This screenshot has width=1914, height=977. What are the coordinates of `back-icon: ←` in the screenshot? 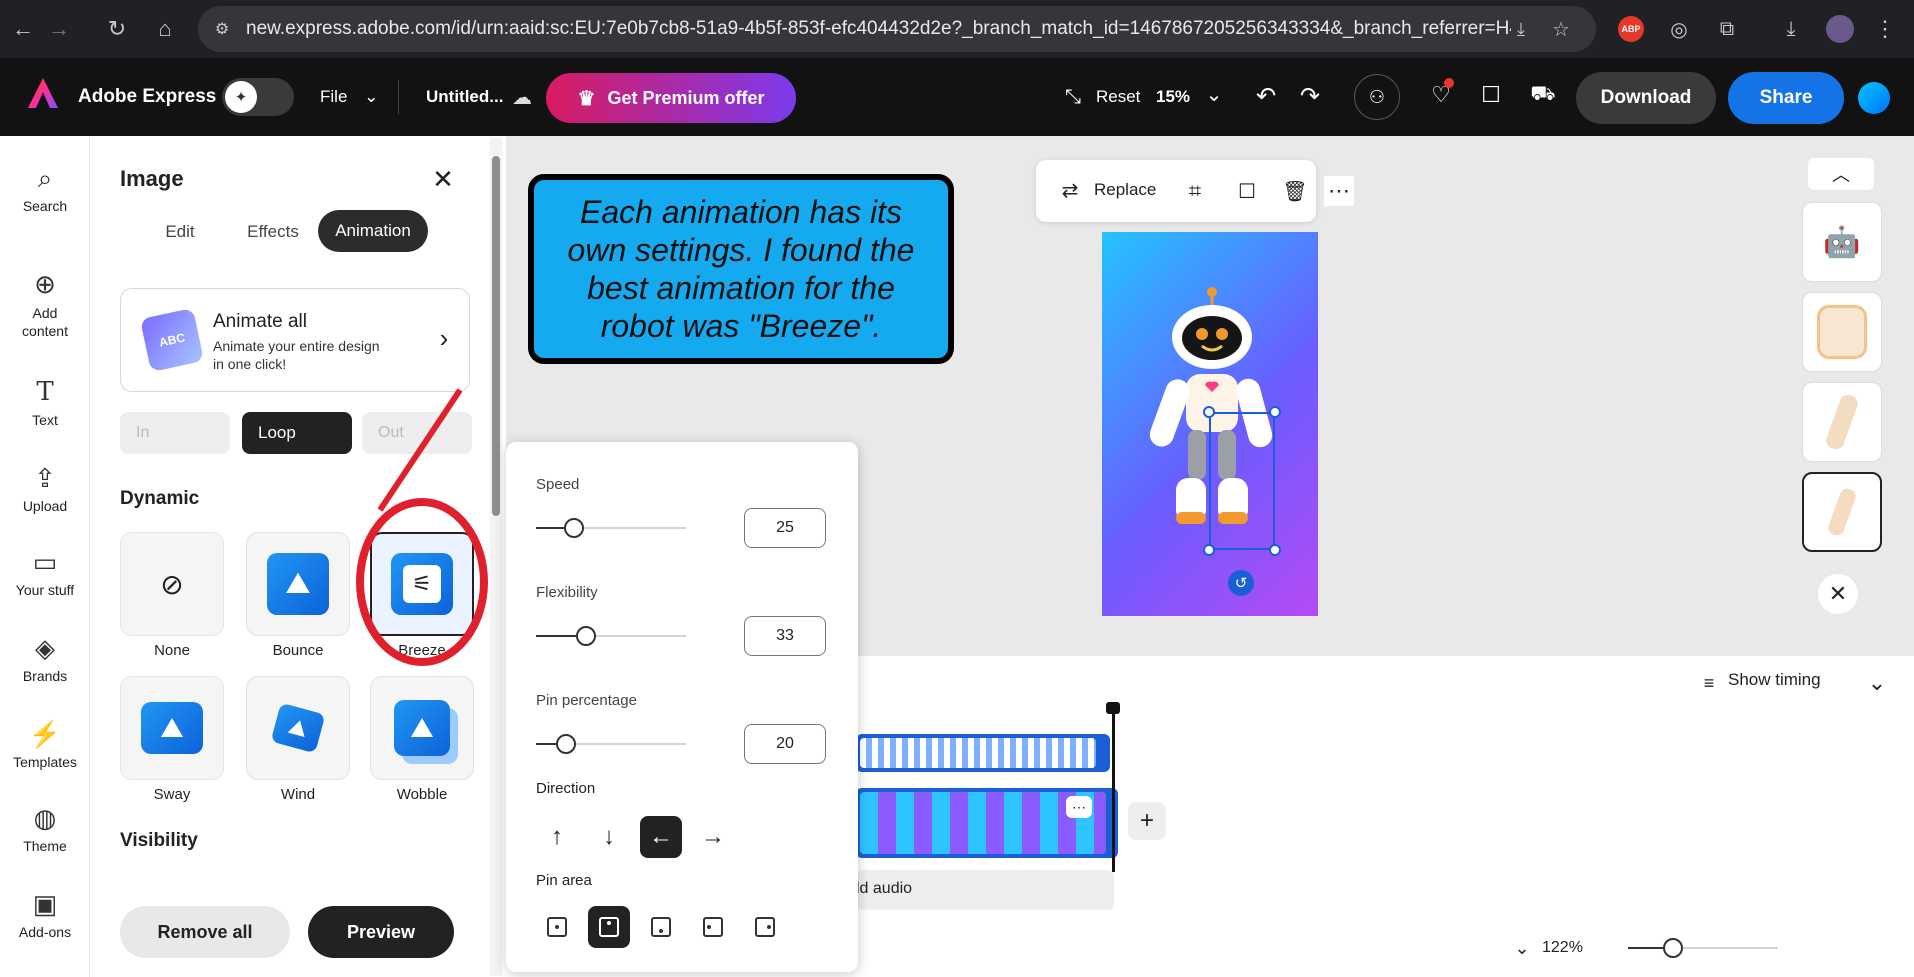 It's located at (23, 29).